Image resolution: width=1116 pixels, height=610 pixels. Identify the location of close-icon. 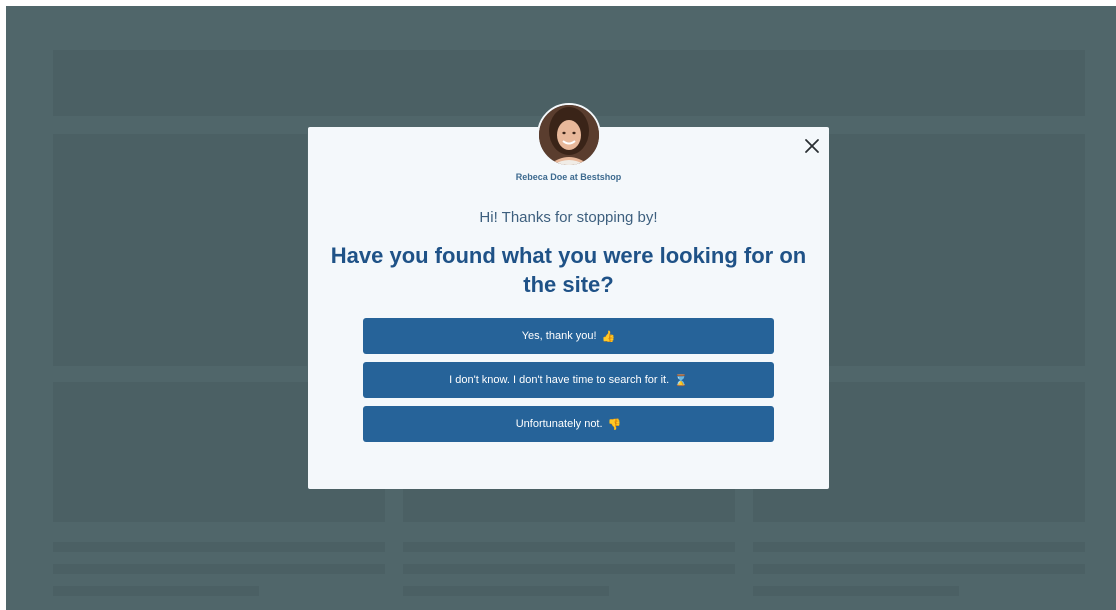
(812, 146).